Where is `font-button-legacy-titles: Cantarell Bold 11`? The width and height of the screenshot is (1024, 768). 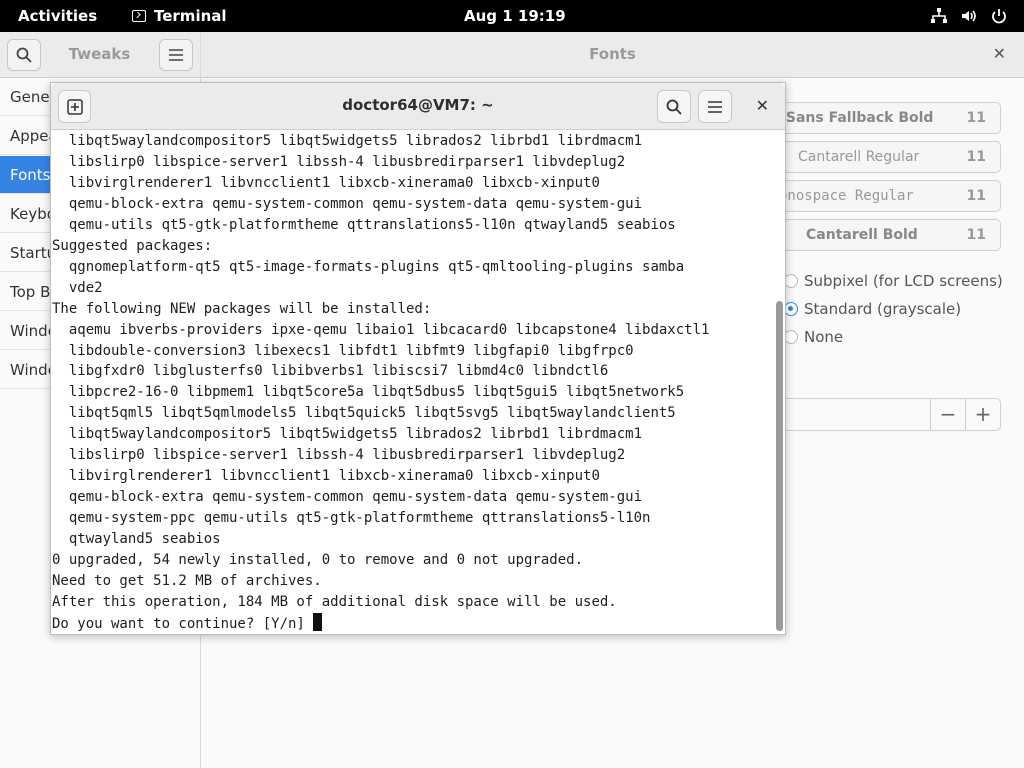
font-button-legacy-titles: Cantarell Bold 11 is located at coordinates (885, 235).